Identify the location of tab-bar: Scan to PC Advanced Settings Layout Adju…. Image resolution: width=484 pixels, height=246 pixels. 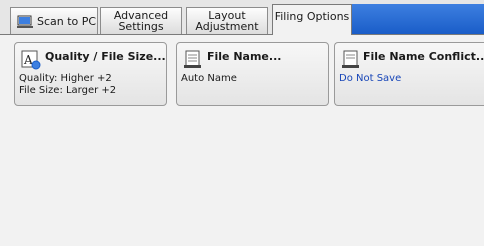
(242, 17).